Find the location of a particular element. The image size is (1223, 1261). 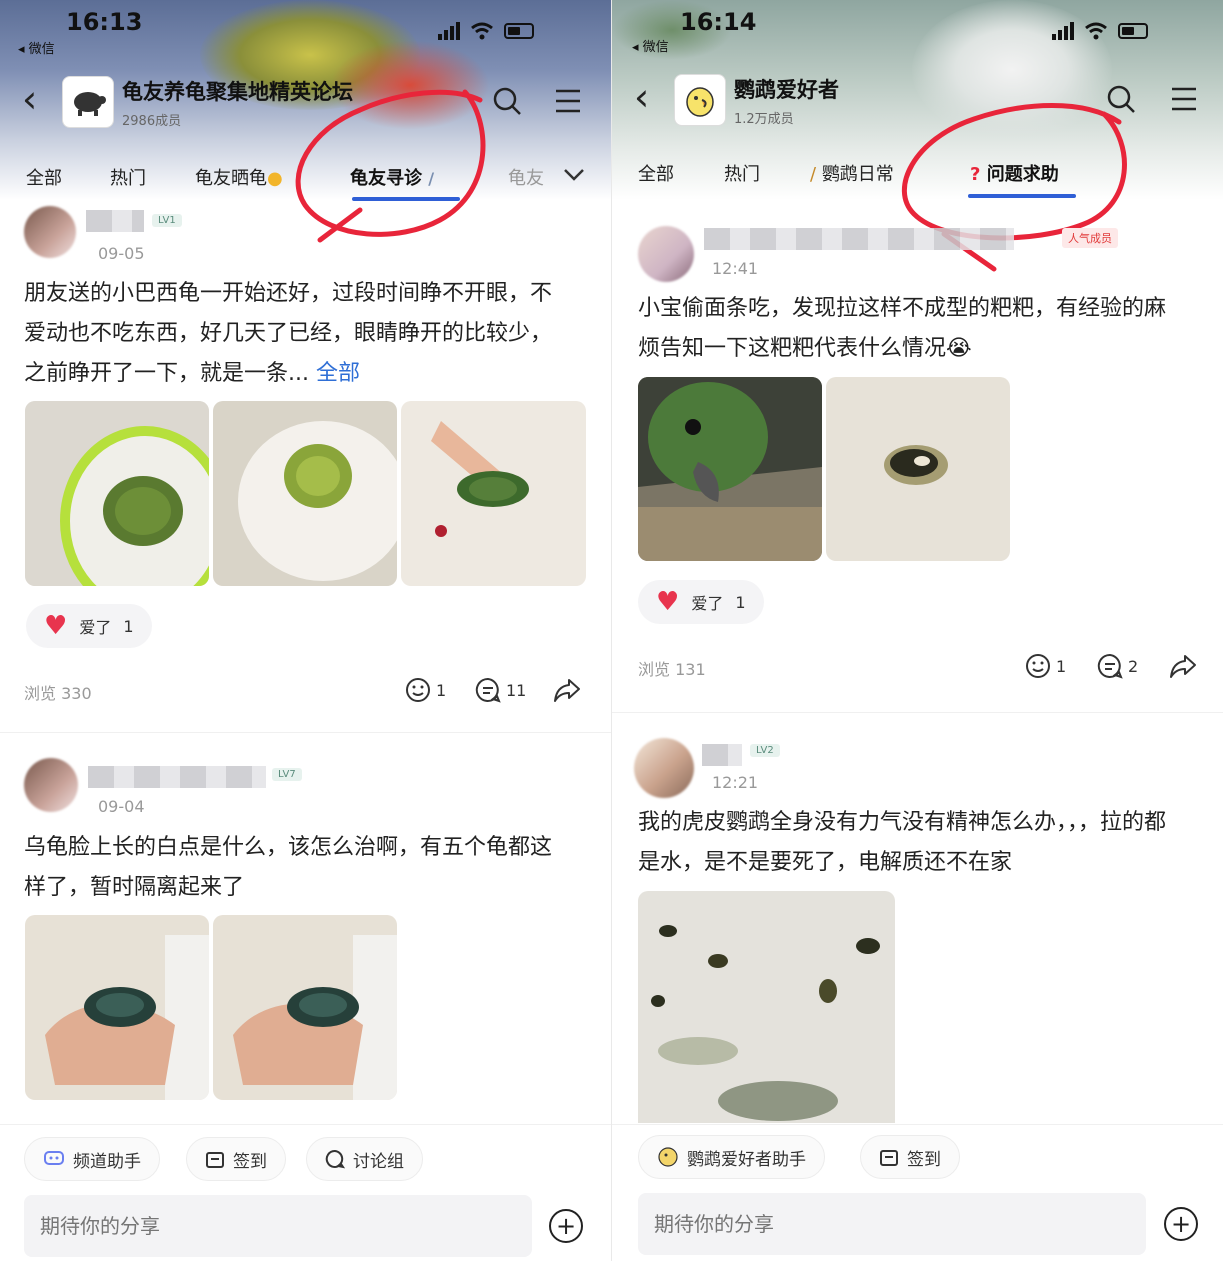

comment-button: 11 is located at coordinates (500, 690).